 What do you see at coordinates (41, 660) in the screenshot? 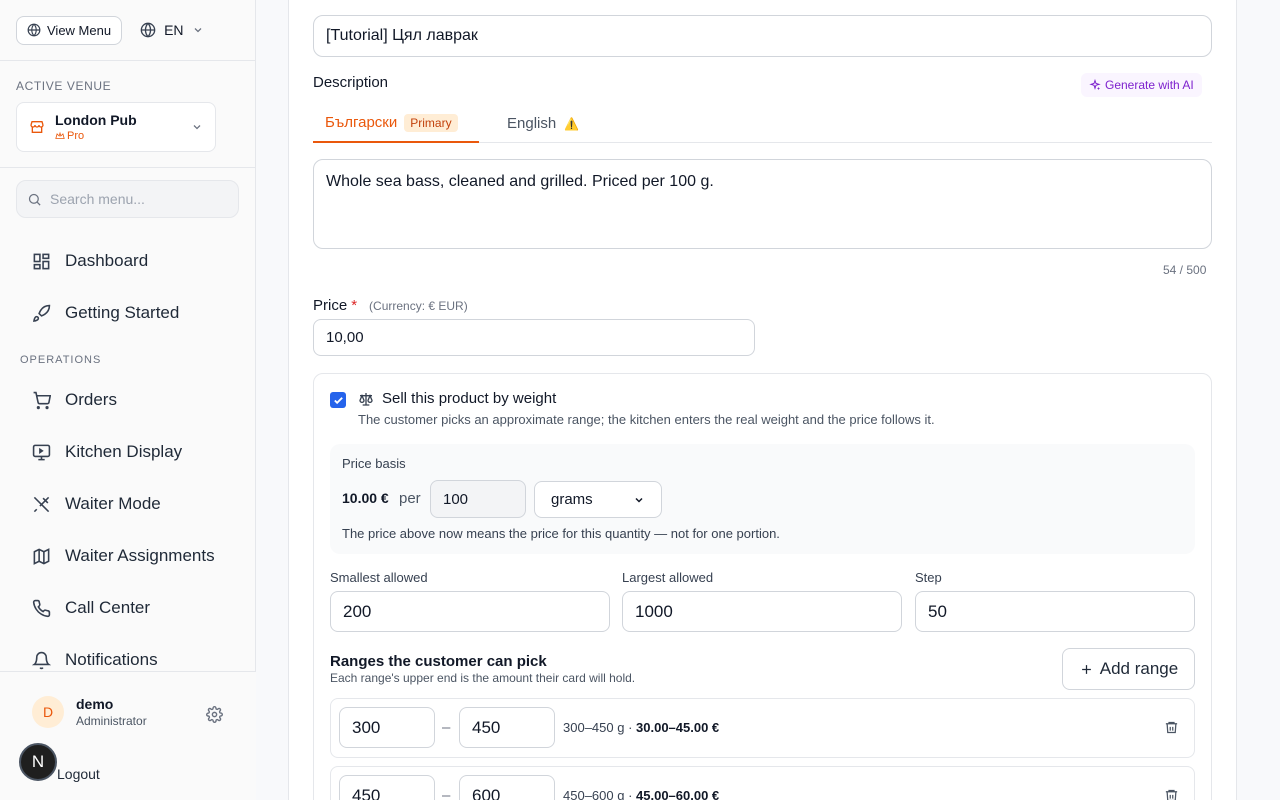
I see `bell-icon` at bounding box center [41, 660].